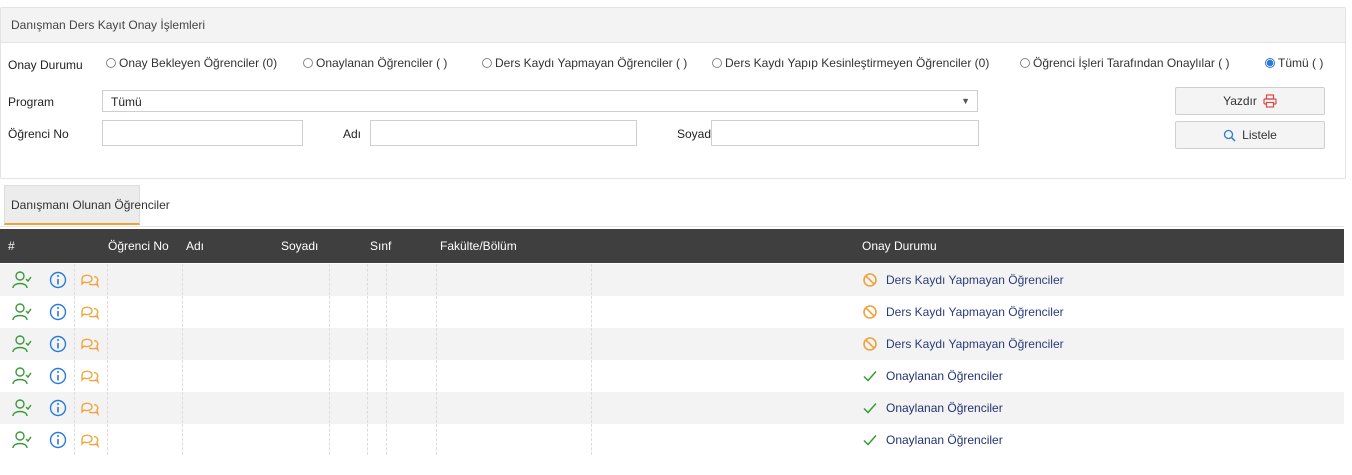 The image size is (1352, 475). What do you see at coordinates (478, 246) in the screenshot?
I see `col-faculty: Fakülte/Bölüm` at bounding box center [478, 246].